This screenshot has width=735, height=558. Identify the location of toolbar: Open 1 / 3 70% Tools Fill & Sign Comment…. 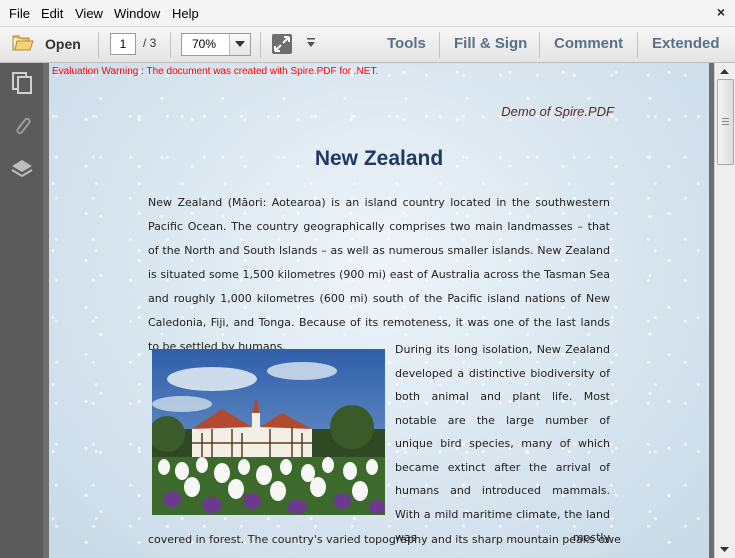
(367, 45).